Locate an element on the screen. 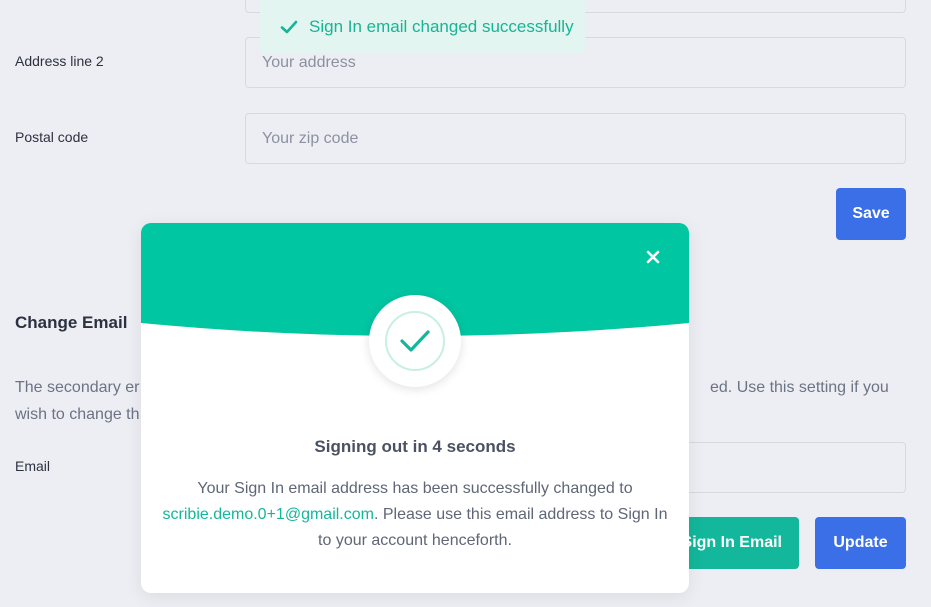  description-left-line2: wish to change th is located at coordinates (77, 414).